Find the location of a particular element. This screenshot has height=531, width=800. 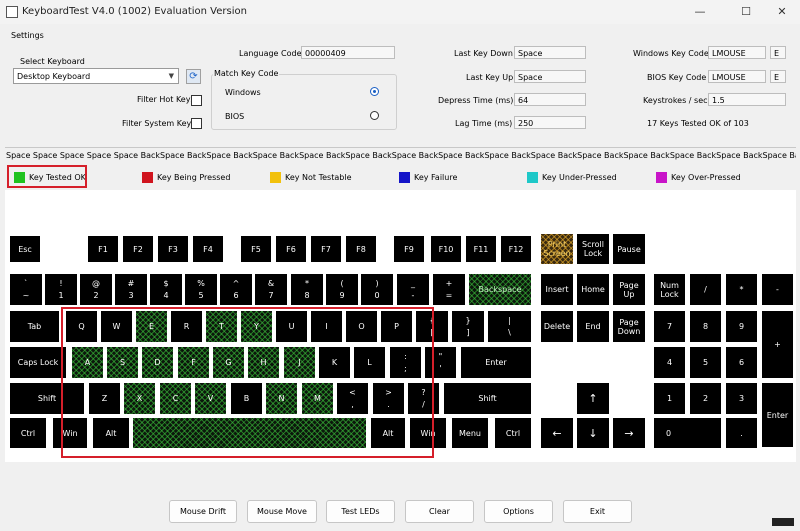

key-numpad-plus: + is located at coordinates (777, 344).